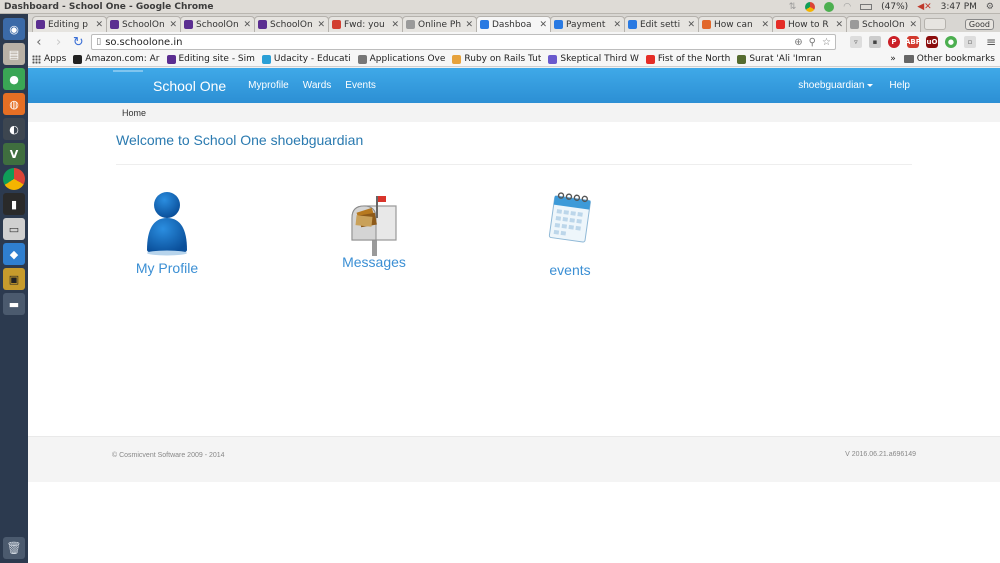  I want to click on mailbox-icon, so click(374, 226).